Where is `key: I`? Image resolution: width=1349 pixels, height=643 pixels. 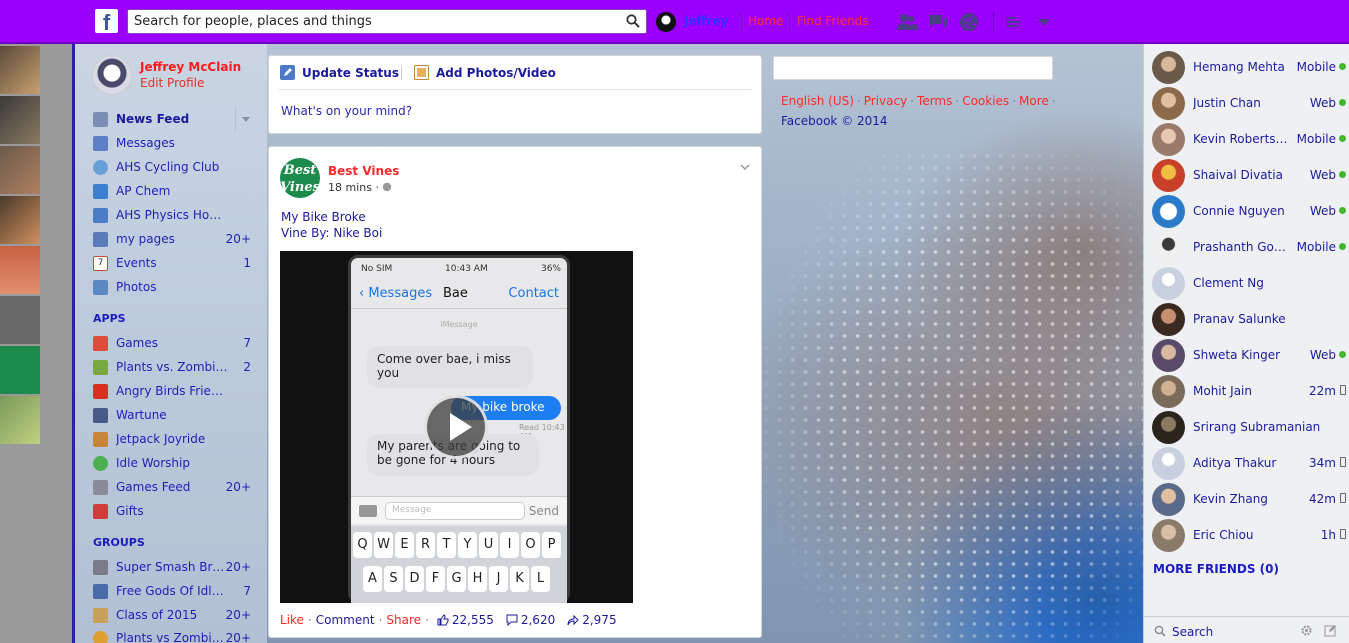 key: I is located at coordinates (509, 545).